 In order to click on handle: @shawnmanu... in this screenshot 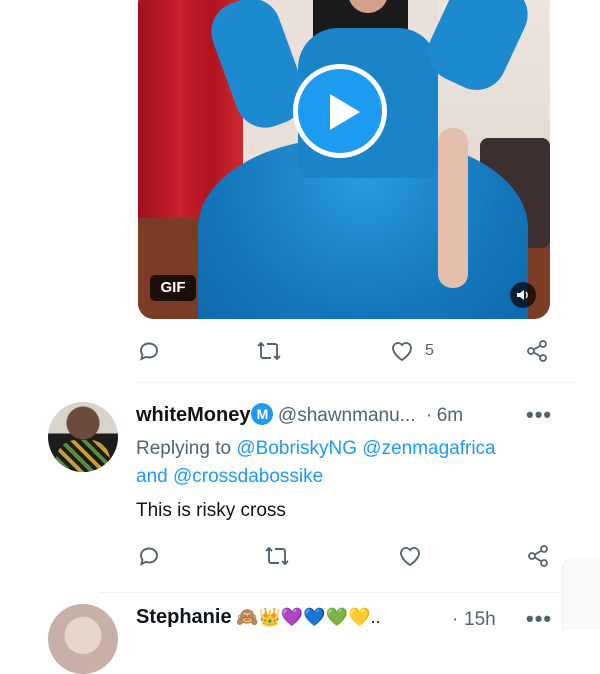, I will do `click(347, 415)`.